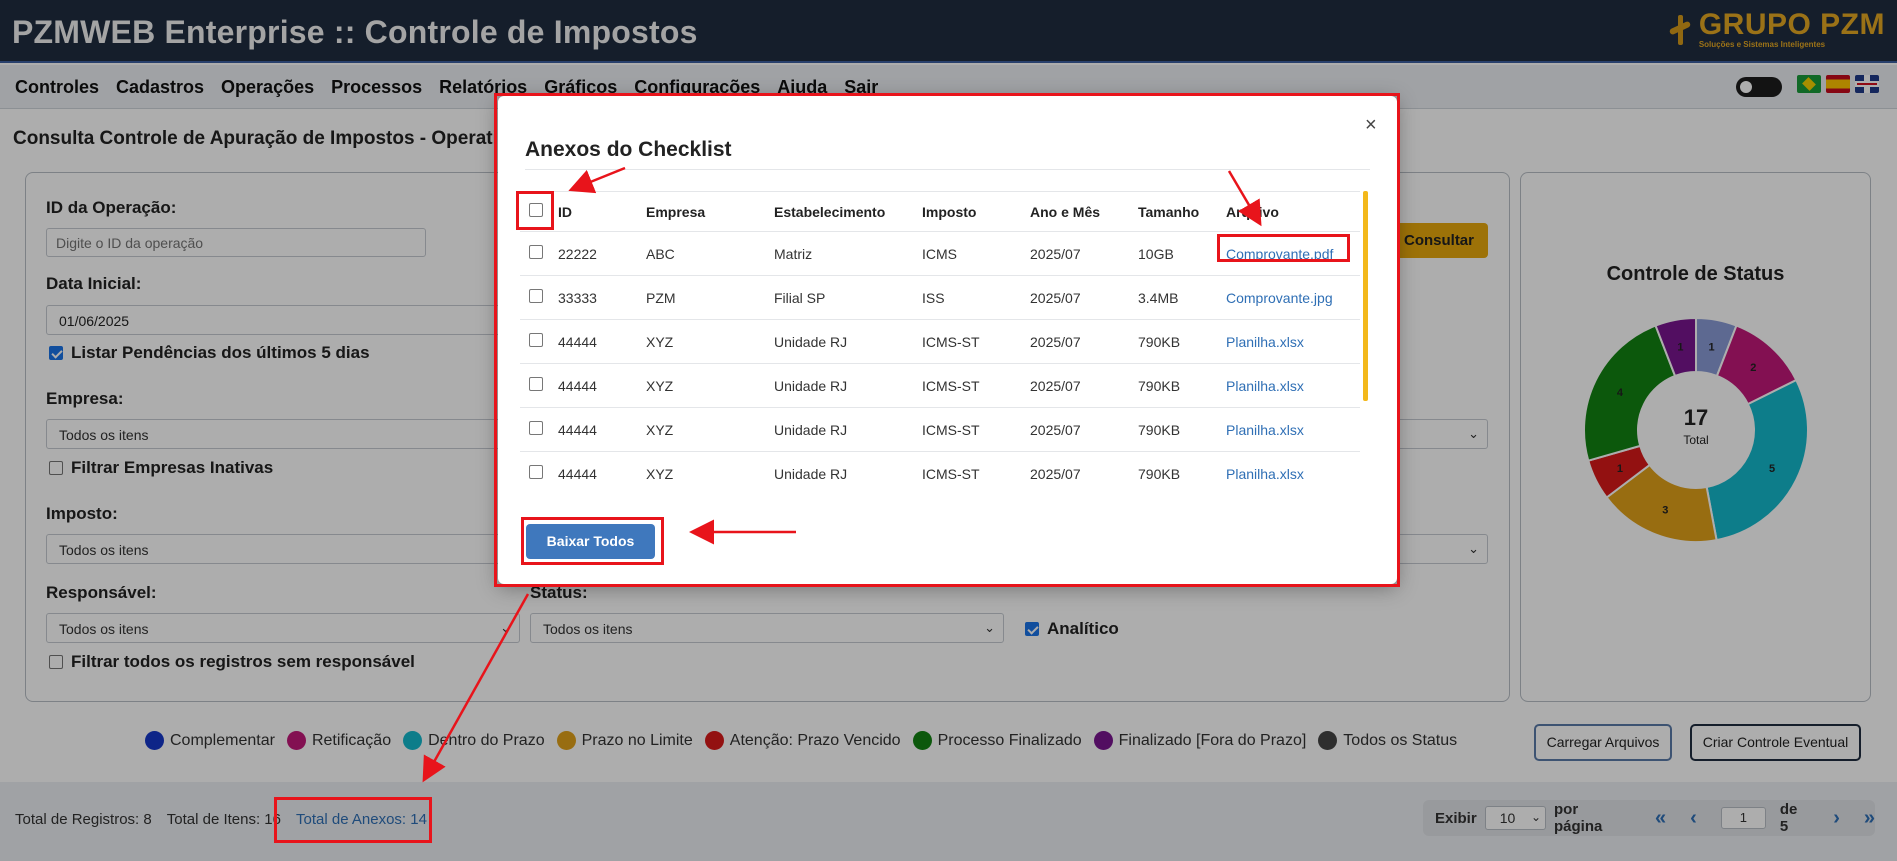 The height and width of the screenshot is (861, 1897). What do you see at coordinates (1244, 198) in the screenshot?
I see `arrow-to-file-link` at bounding box center [1244, 198].